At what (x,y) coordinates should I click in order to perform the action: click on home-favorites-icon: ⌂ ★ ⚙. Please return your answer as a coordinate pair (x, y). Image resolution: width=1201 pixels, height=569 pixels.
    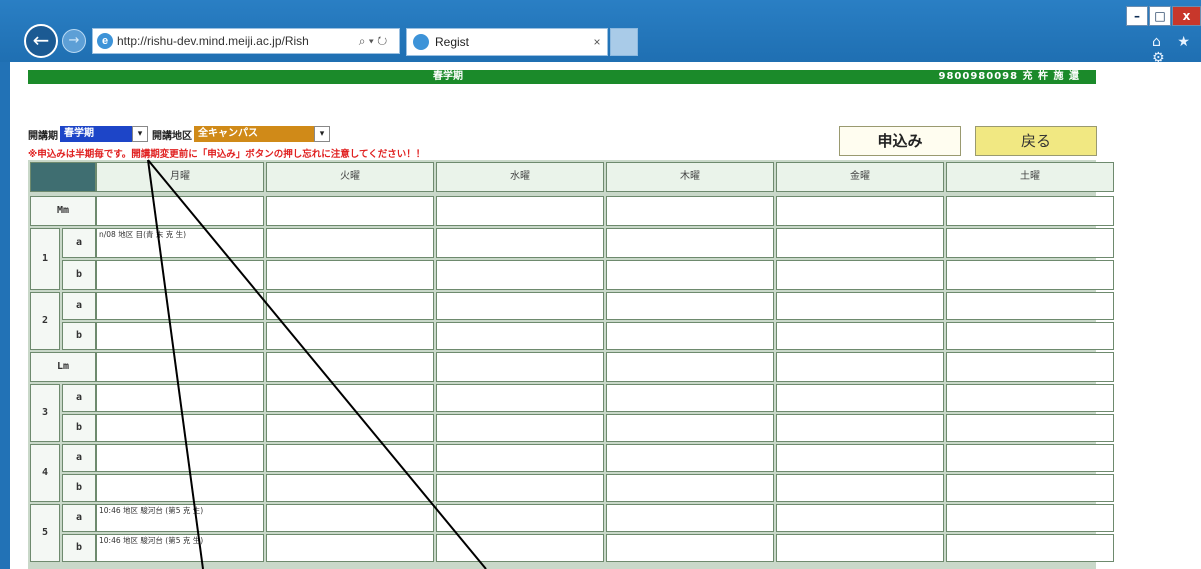
    Looking at the image, I should click on (1176, 50).